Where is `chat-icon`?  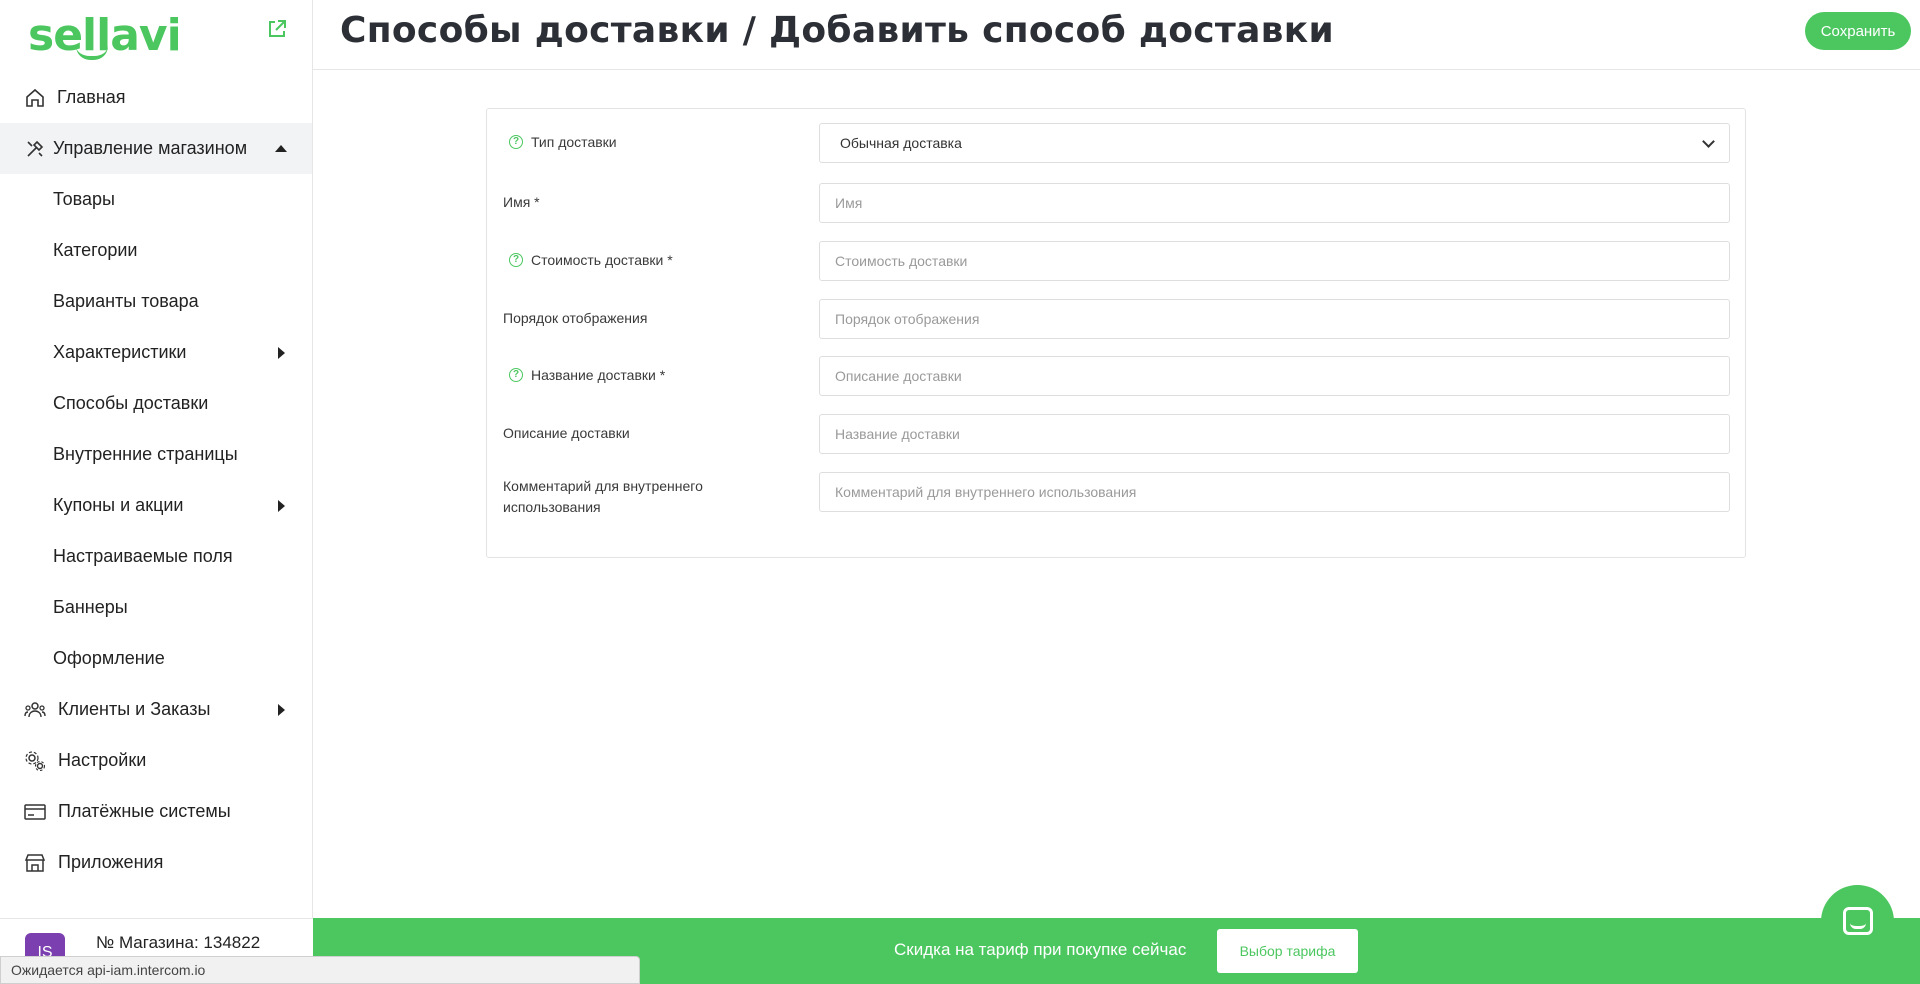 chat-icon is located at coordinates (1858, 921).